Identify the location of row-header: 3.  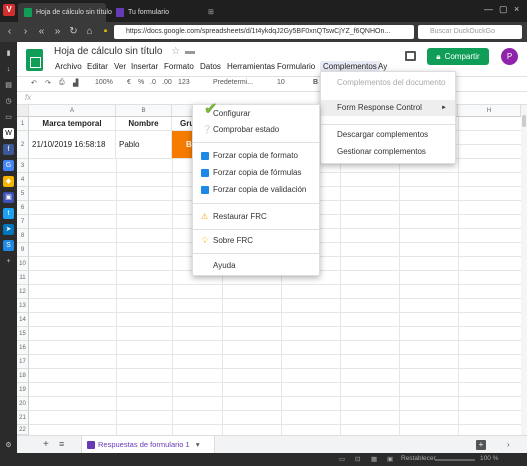
(23, 166).